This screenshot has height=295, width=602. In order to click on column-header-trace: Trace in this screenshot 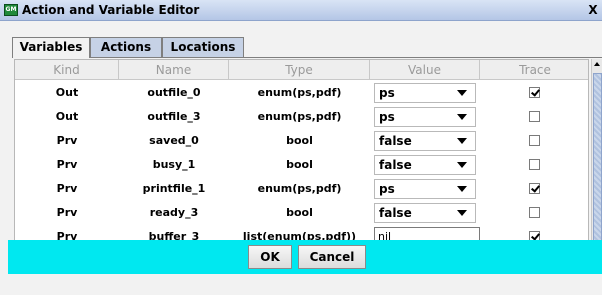, I will do `click(534, 70)`.